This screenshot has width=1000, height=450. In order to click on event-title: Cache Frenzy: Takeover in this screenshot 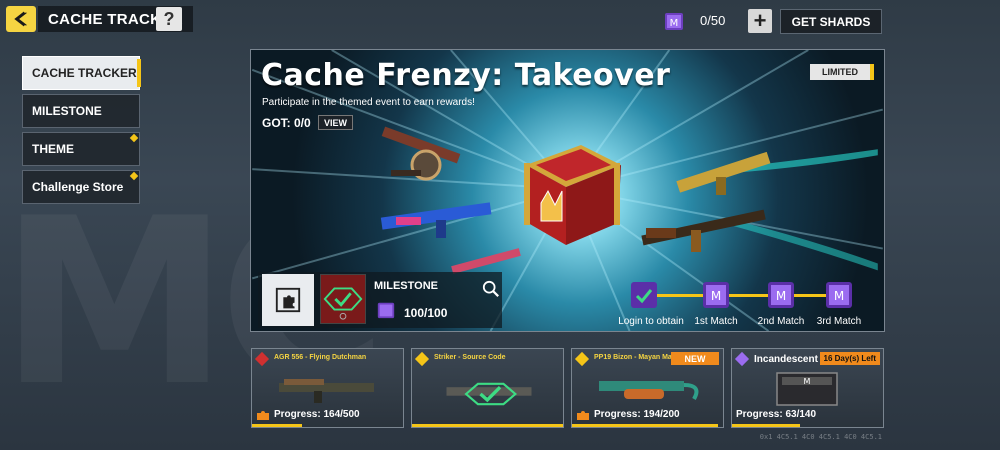, I will do `click(466, 75)`.